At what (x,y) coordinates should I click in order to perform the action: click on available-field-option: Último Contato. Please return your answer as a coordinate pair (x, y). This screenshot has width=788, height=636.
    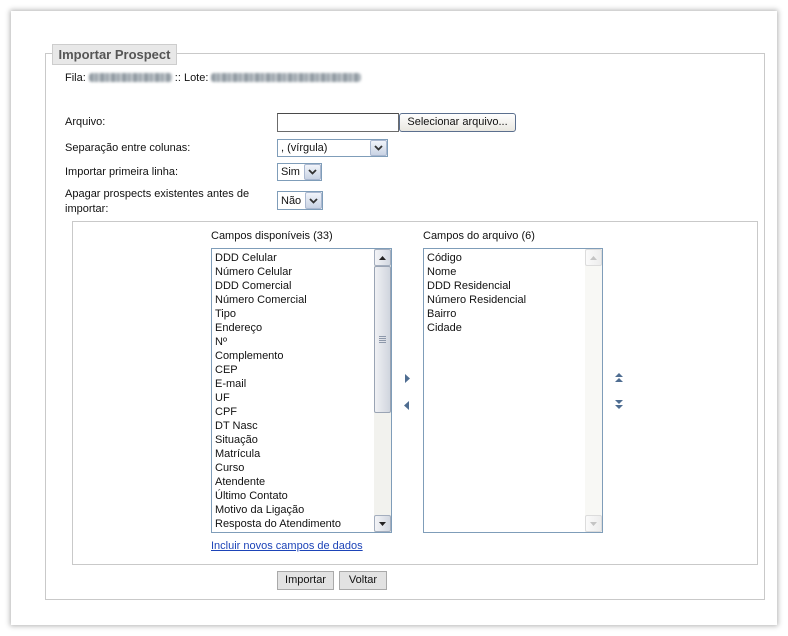
    Looking at the image, I should click on (294, 496).